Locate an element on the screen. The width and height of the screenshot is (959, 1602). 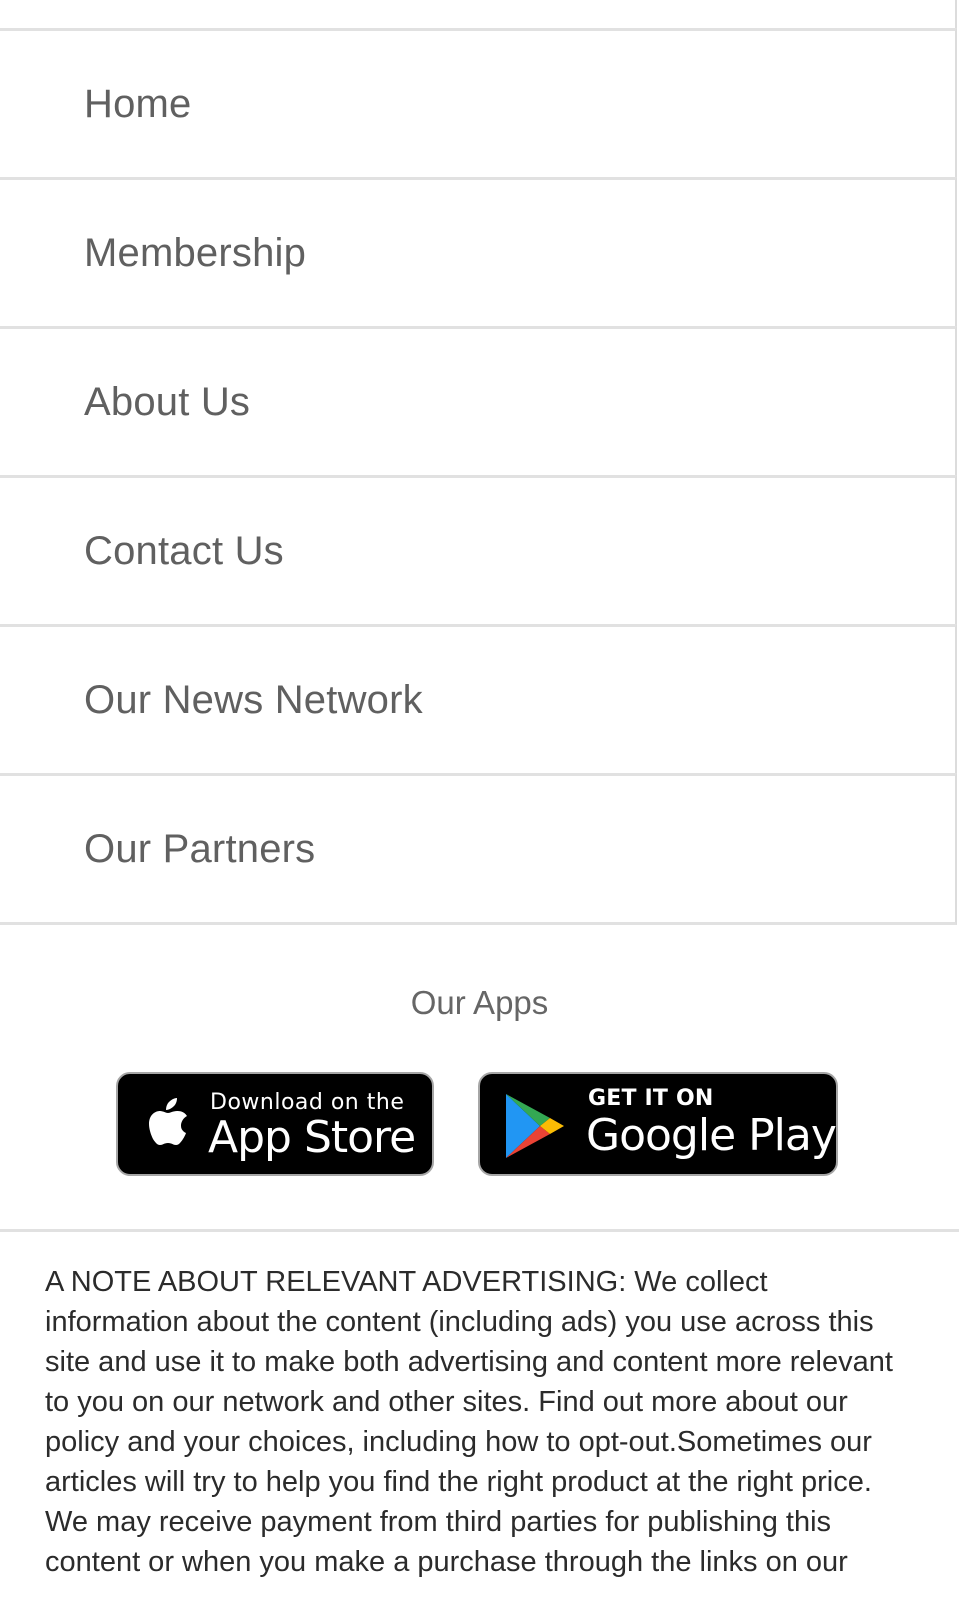
play-icon is located at coordinates (536, 1128).